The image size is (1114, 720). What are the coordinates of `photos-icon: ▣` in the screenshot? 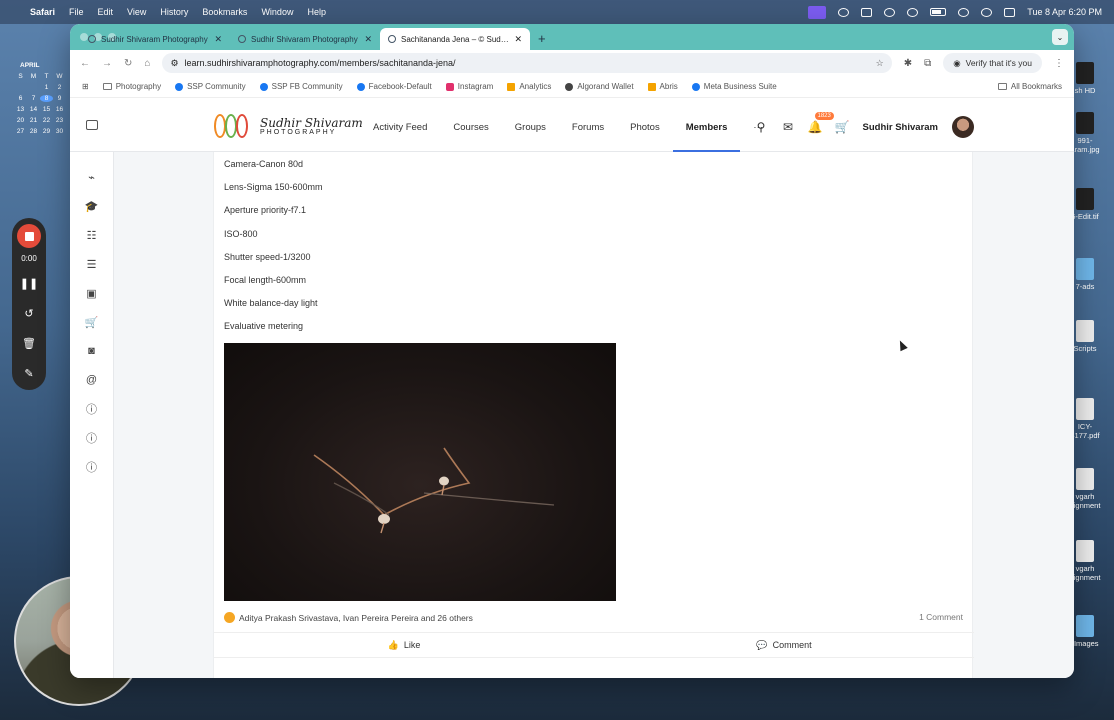 It's located at (92, 293).